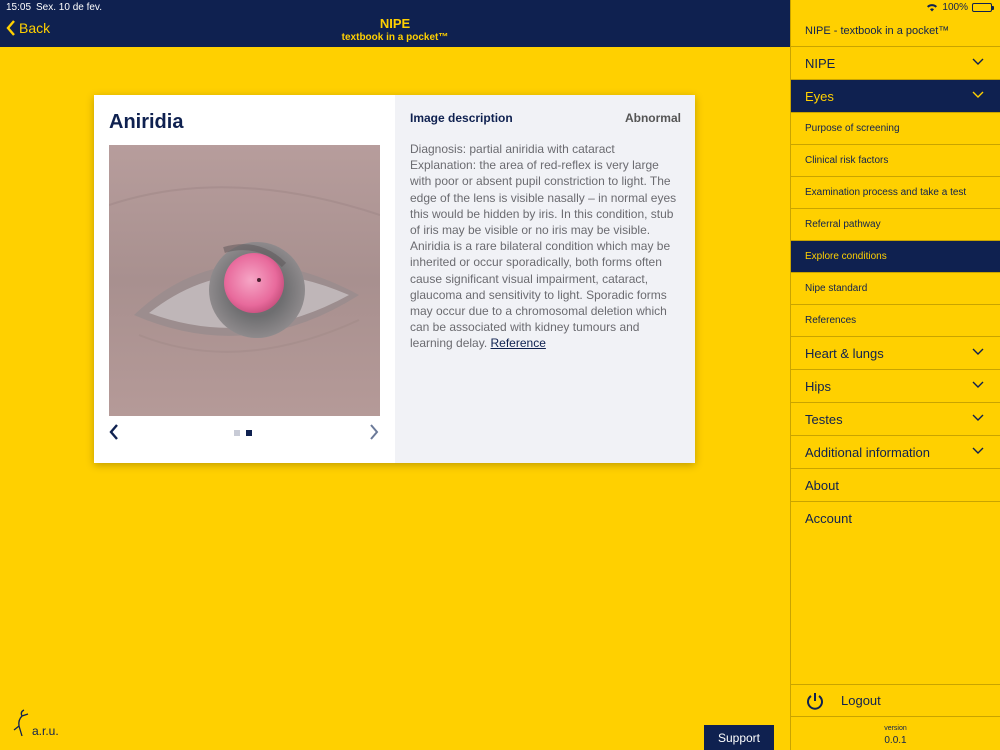 The height and width of the screenshot is (750, 1000). I want to click on aru-logo: a.r.u., so click(34, 723).